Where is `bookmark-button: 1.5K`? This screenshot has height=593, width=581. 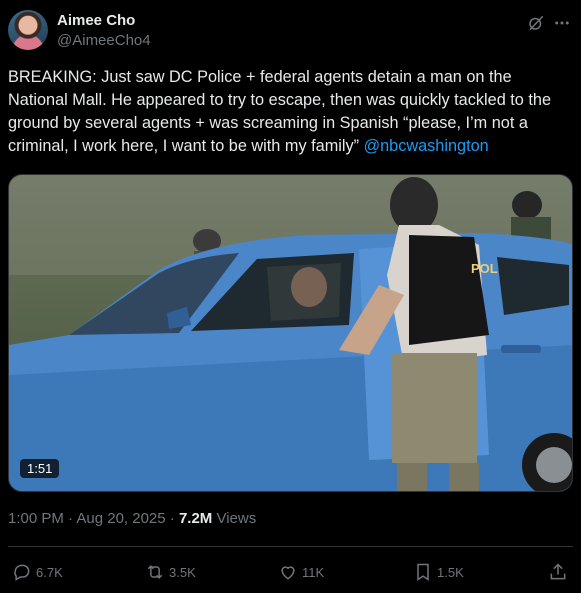 bookmark-button: 1.5K is located at coordinates (438, 572).